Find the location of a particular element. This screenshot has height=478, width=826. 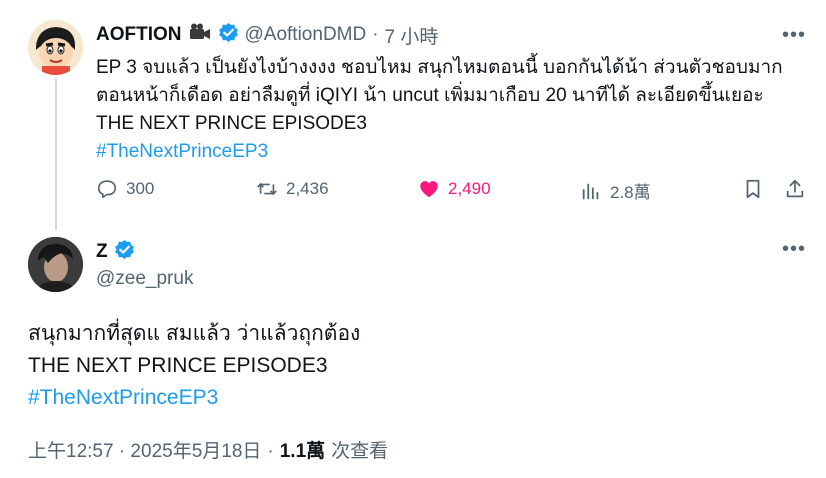

views-button: 2.8萬 is located at coordinates (615, 190).